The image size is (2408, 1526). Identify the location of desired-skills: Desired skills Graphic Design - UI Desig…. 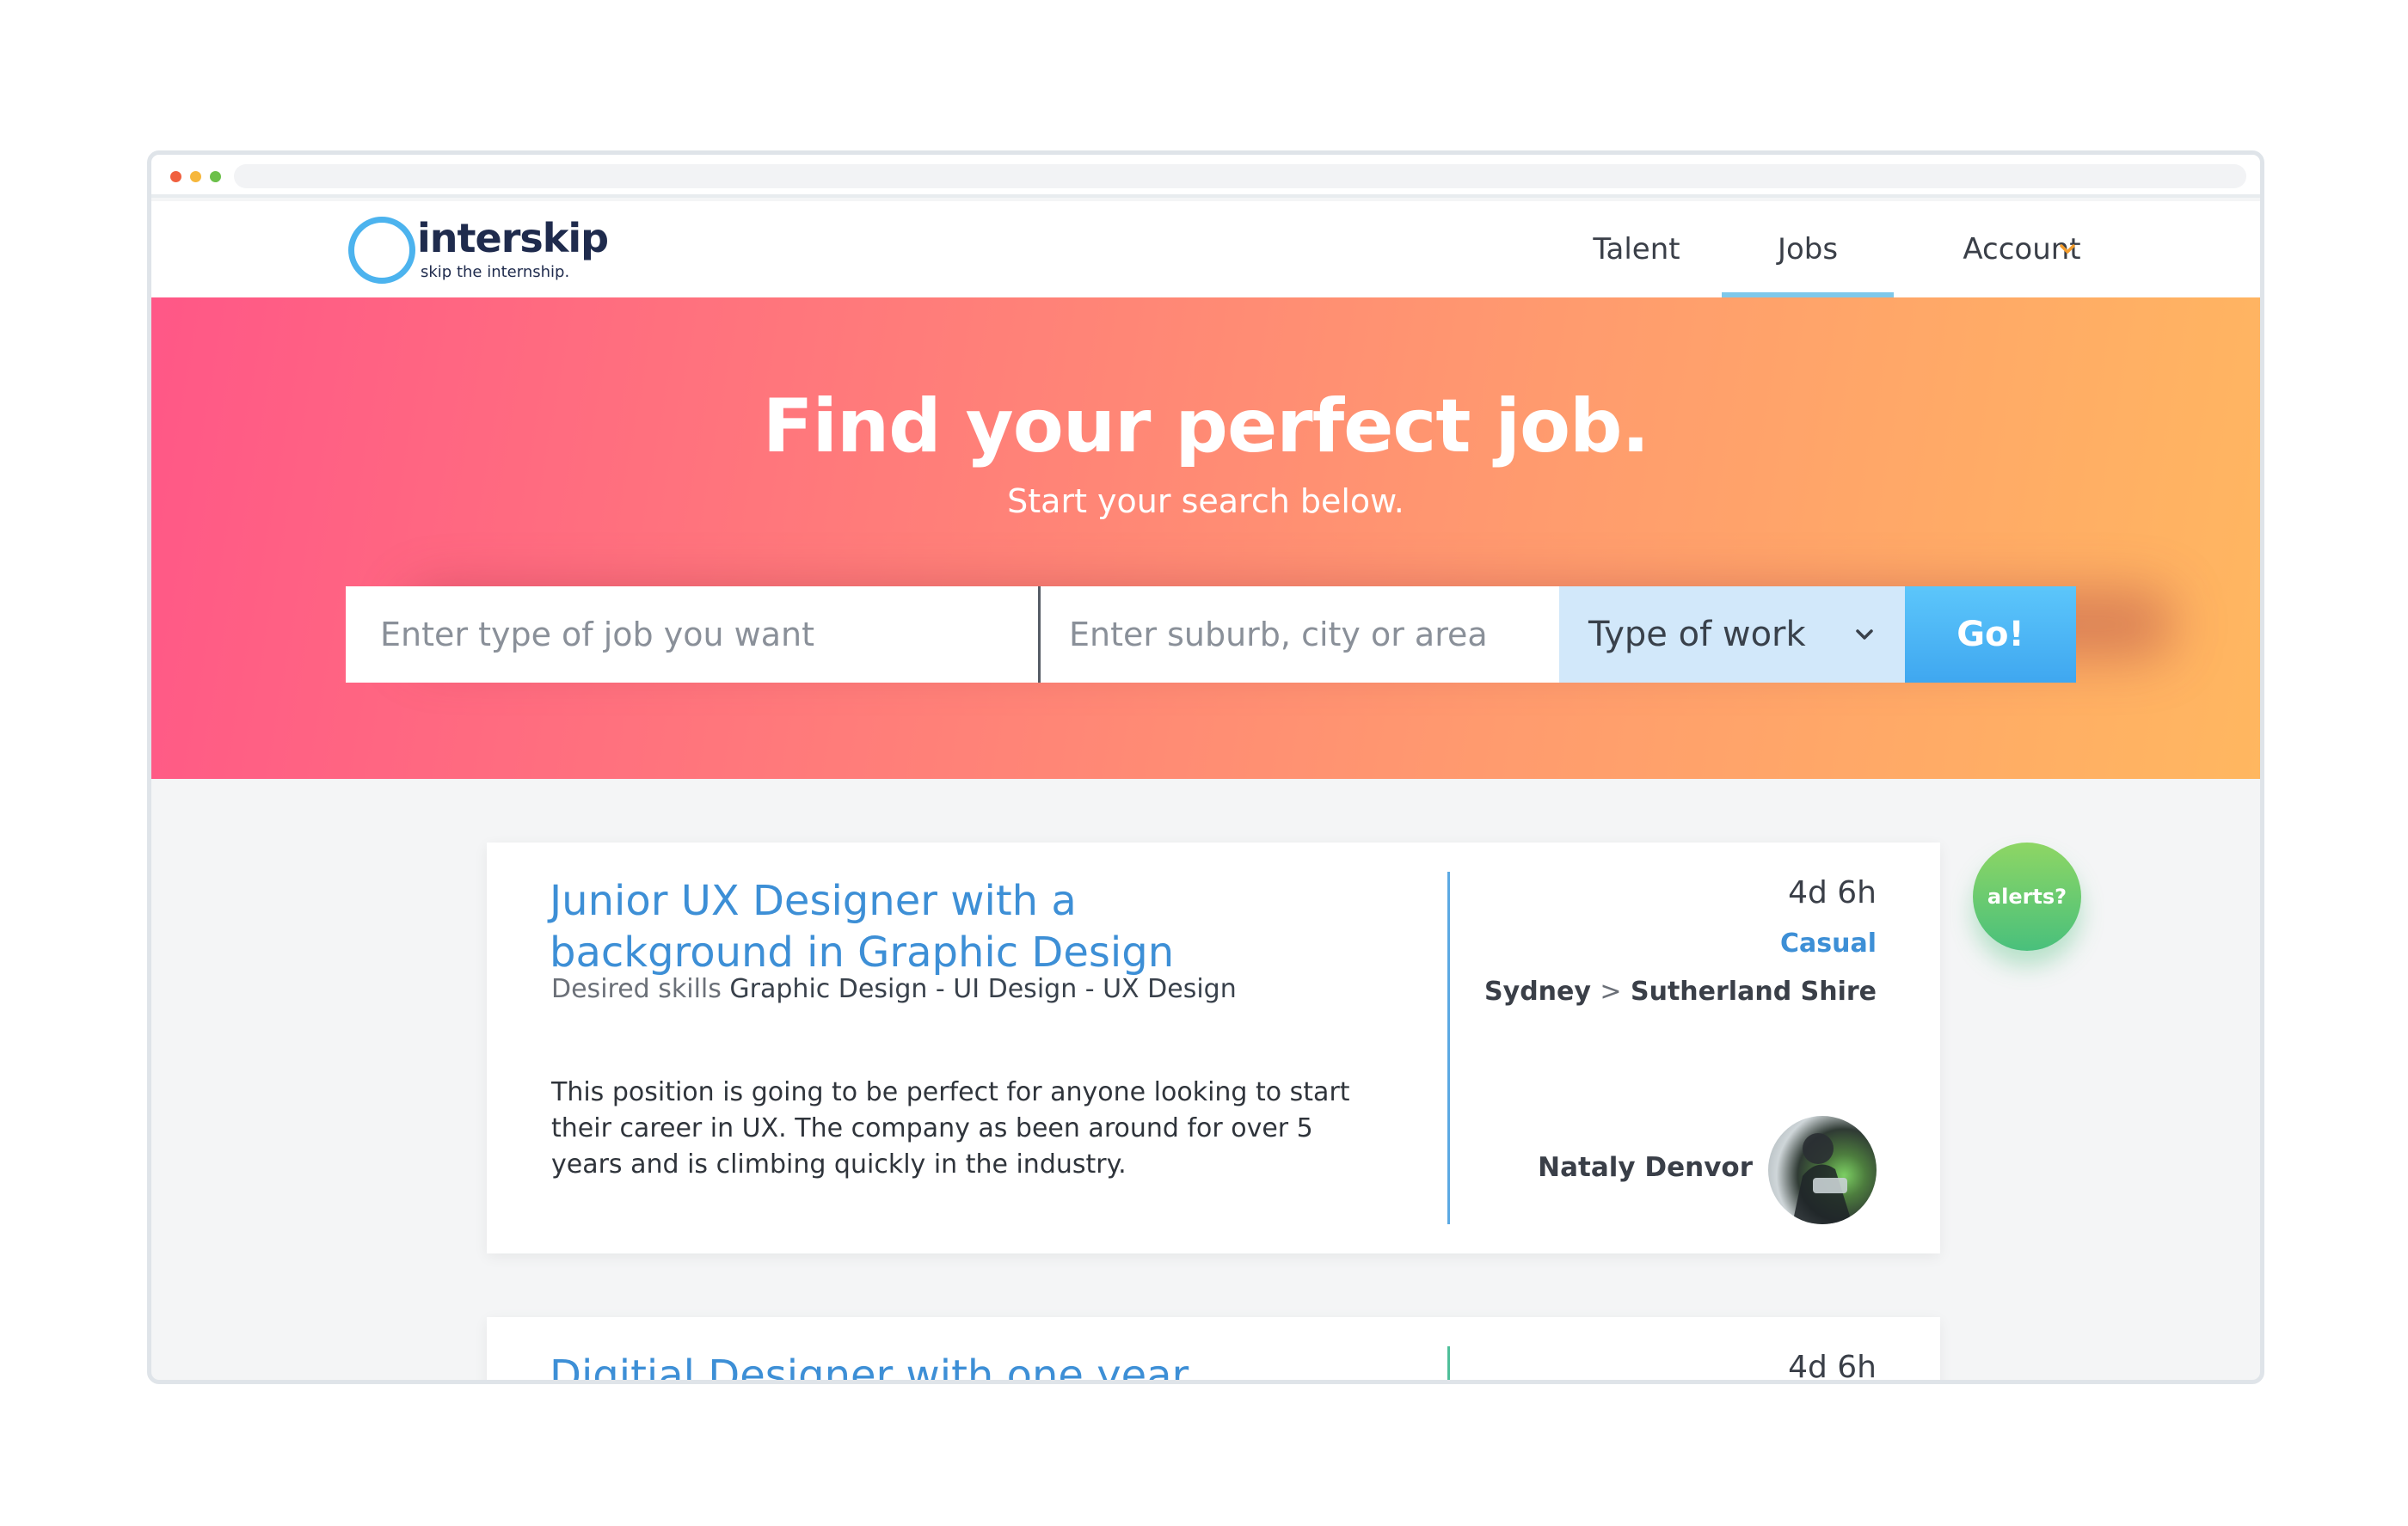
(894, 989).